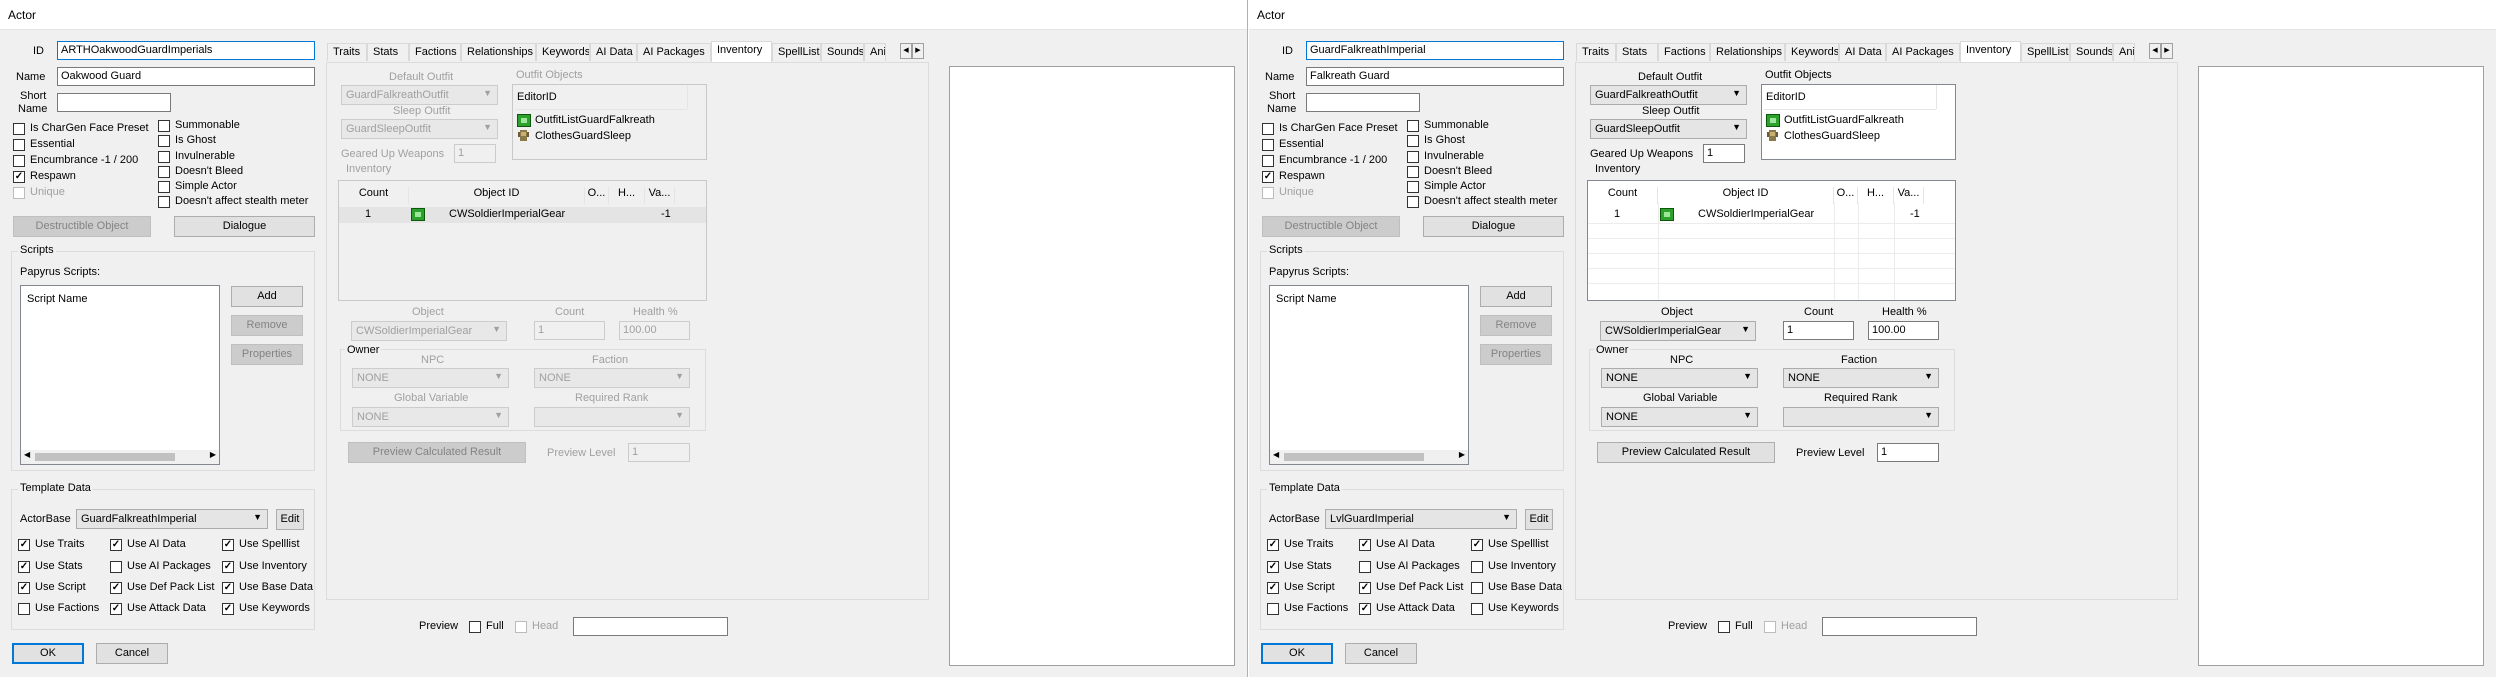 This screenshot has width=2496, height=677. Describe the element at coordinates (659, 452) in the screenshot. I see `preview-level-field: 1` at that location.